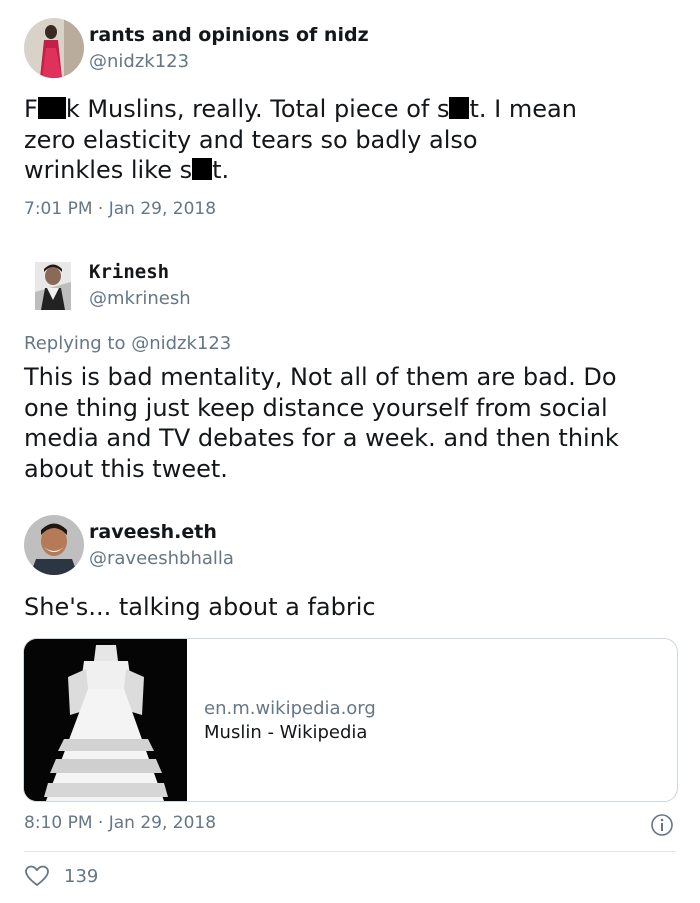 The width and height of the screenshot is (700, 903). What do you see at coordinates (120, 823) in the screenshot?
I see `tweet-timestamp: 8:10 PM · Jan 29, 2018` at bounding box center [120, 823].